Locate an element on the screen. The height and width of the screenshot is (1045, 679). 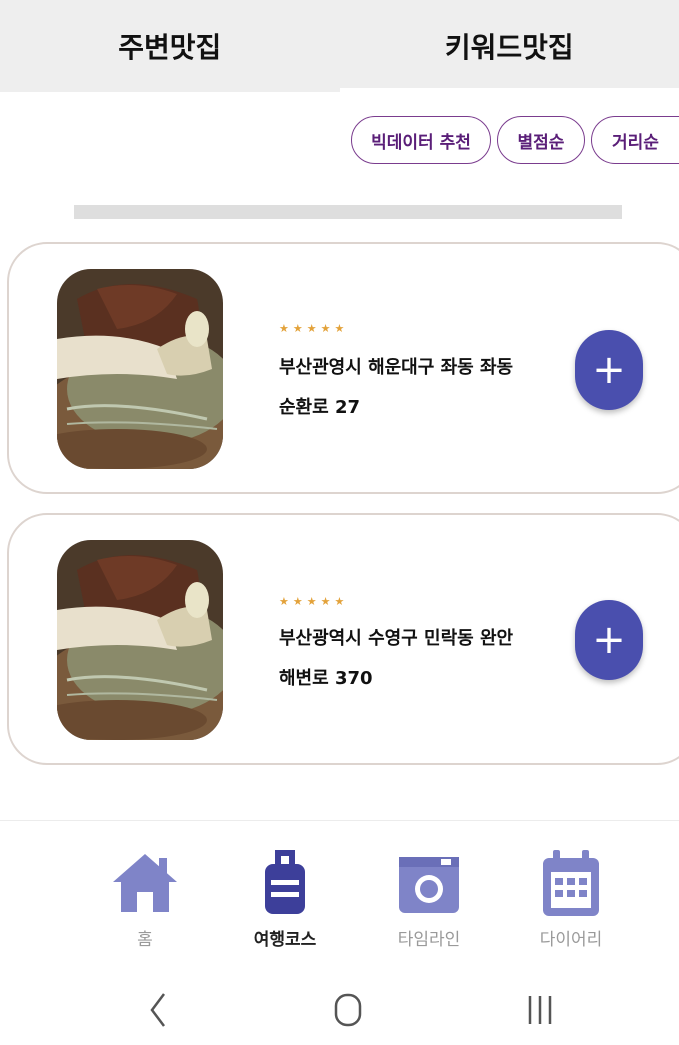
nav-item-home: 홈 is located at coordinates (145, 896).